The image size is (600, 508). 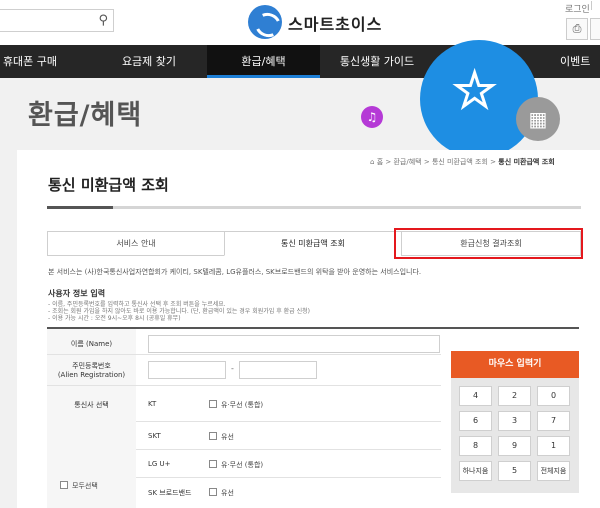 What do you see at coordinates (30, 61) in the screenshot?
I see `nav-item-phone-purchase: 휴대폰 구매` at bounding box center [30, 61].